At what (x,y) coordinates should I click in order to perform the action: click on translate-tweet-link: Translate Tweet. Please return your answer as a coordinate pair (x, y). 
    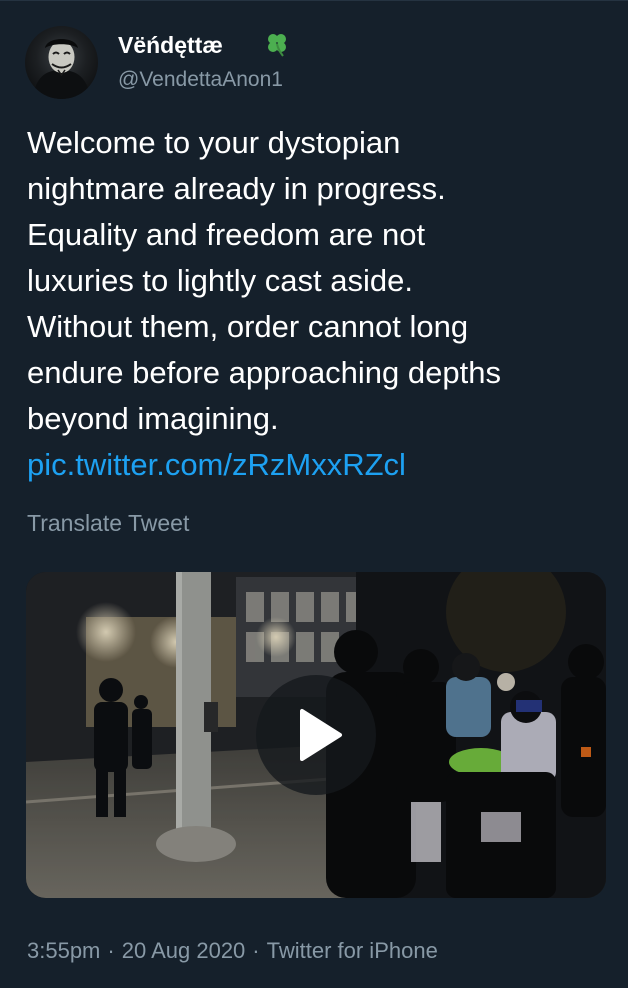
    Looking at the image, I should click on (108, 523).